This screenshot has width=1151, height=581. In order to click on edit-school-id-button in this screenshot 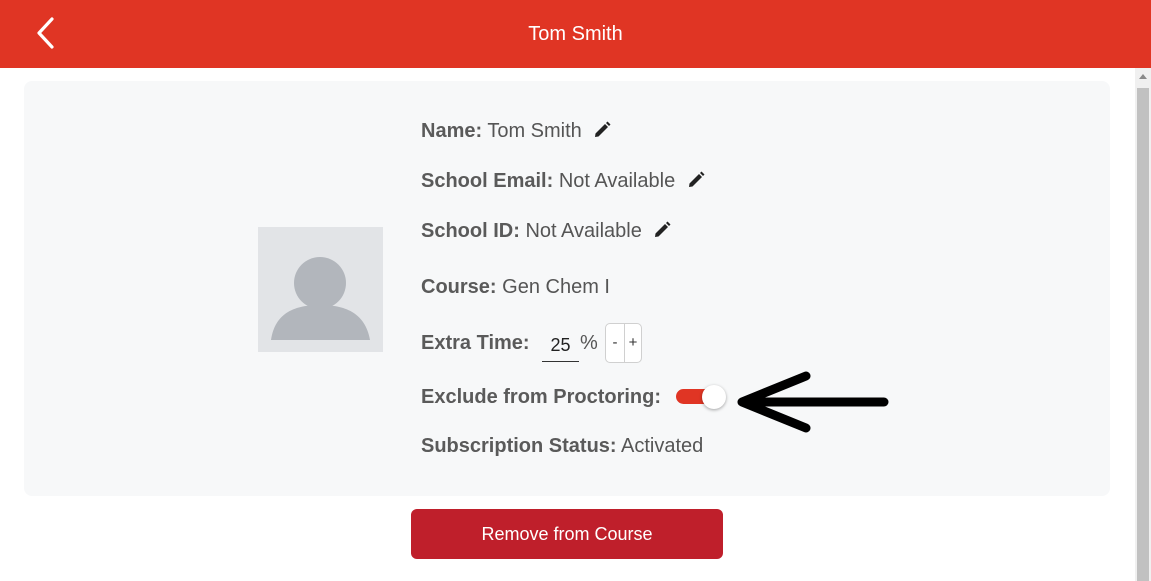, I will do `click(662, 230)`.